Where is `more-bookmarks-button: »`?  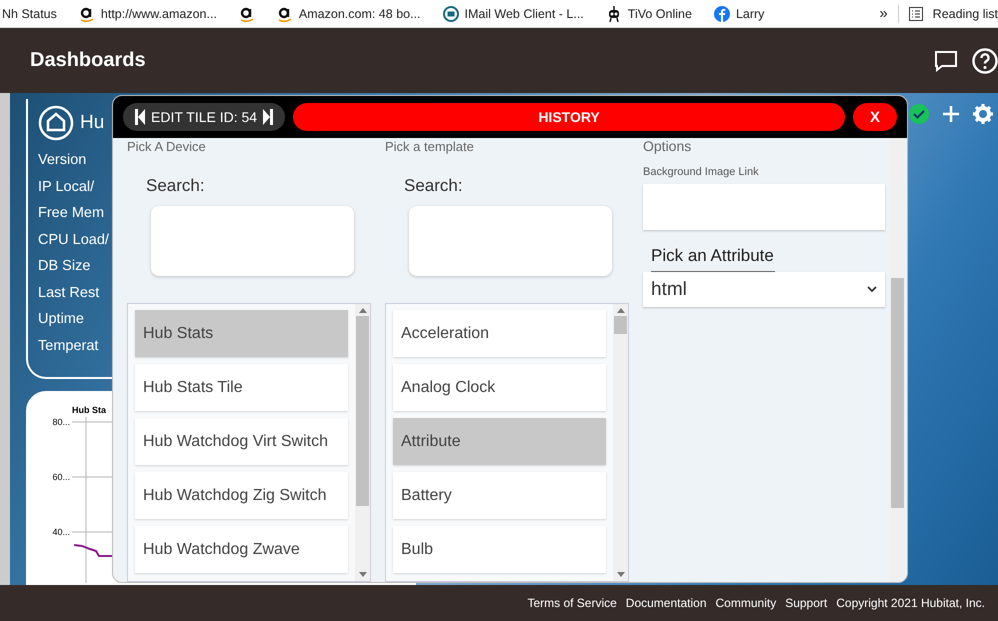 more-bookmarks-button: » is located at coordinates (883, 13).